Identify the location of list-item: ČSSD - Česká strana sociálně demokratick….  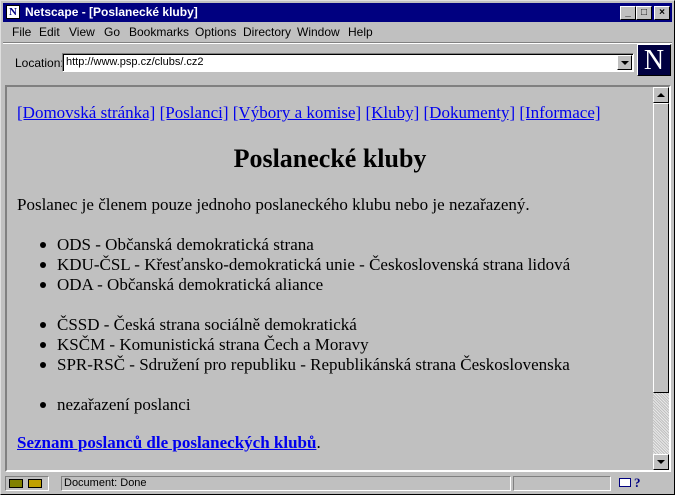
(198, 325).